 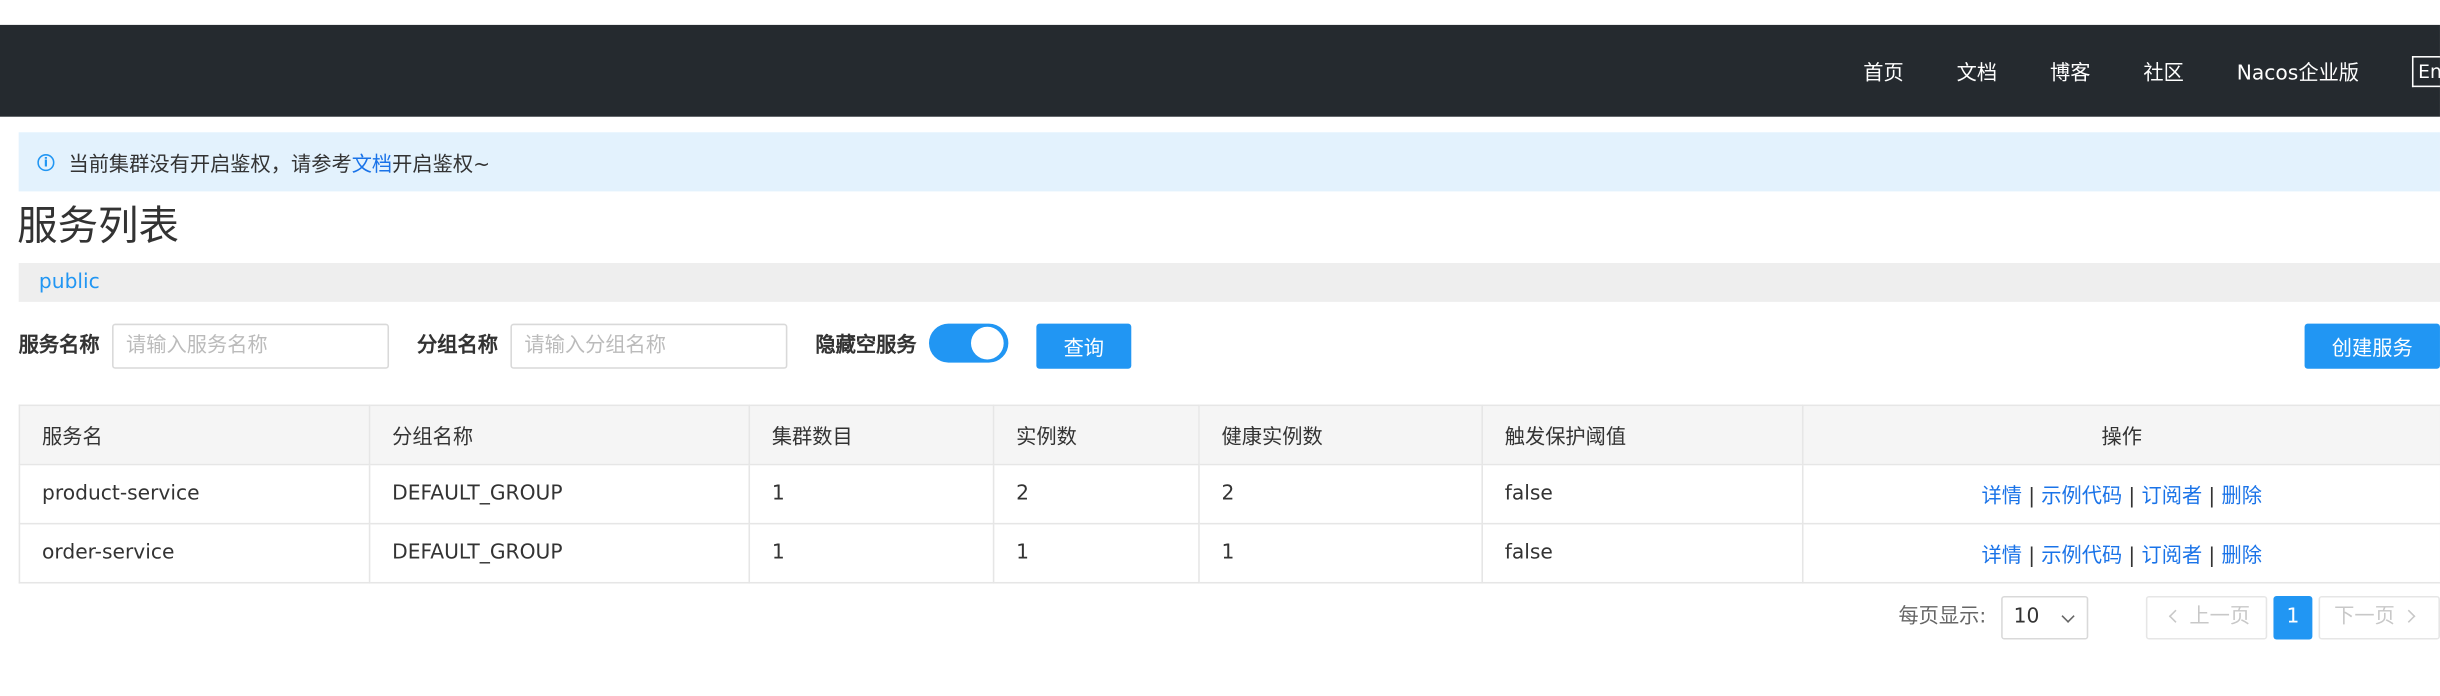 I want to click on prev-page-label: 上一页, so click(x=2220, y=617).